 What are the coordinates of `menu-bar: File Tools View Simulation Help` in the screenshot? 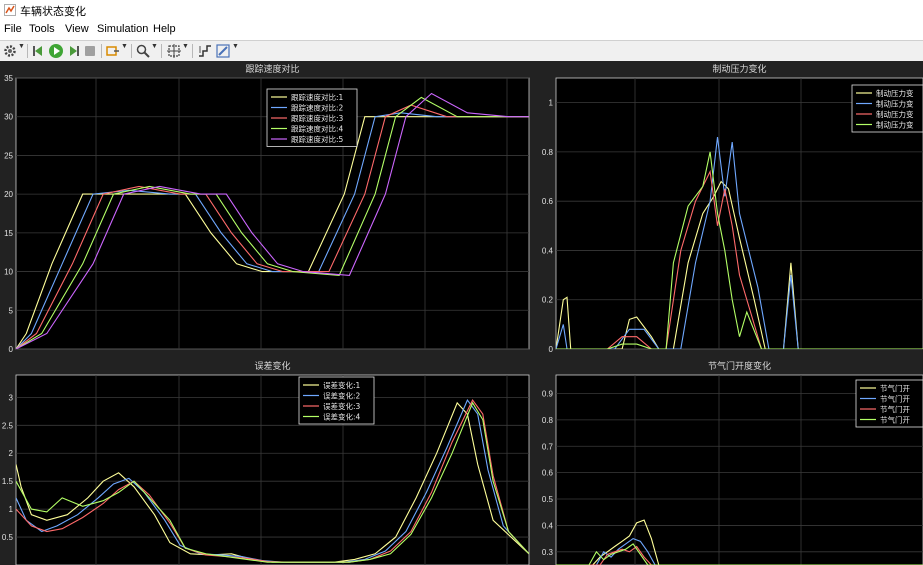 It's located at (461, 30).